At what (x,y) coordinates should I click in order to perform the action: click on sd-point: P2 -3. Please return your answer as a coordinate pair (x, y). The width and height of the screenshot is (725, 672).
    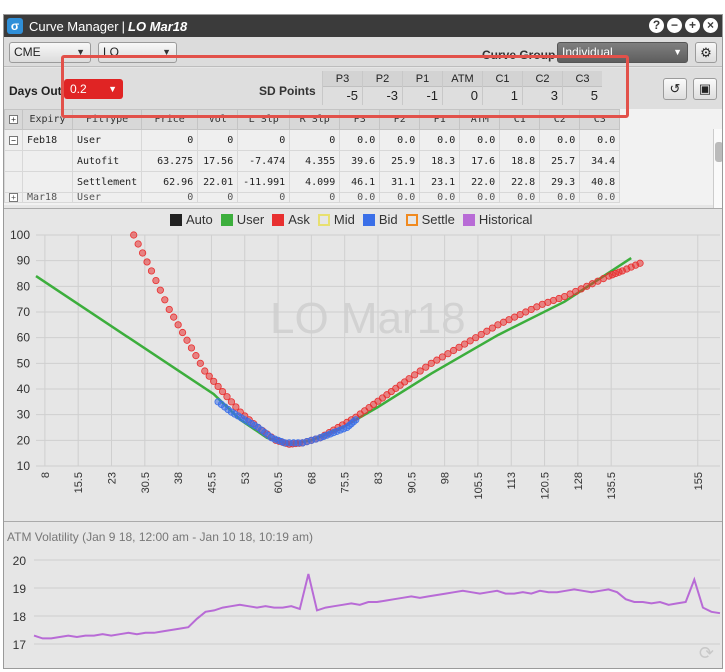
    Looking at the image, I should click on (382, 88).